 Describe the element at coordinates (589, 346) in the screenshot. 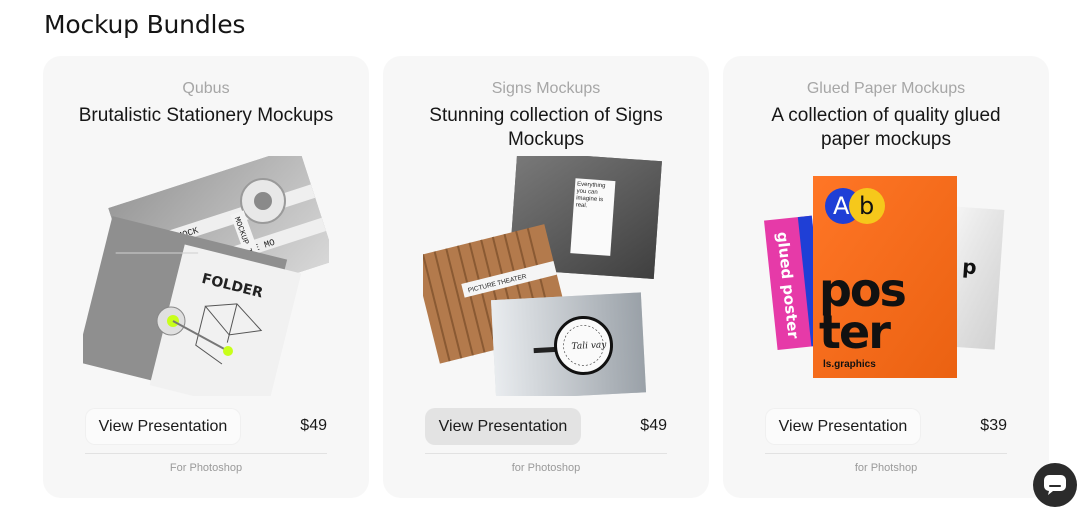

I see `round-sign-text: Tali vay` at that location.